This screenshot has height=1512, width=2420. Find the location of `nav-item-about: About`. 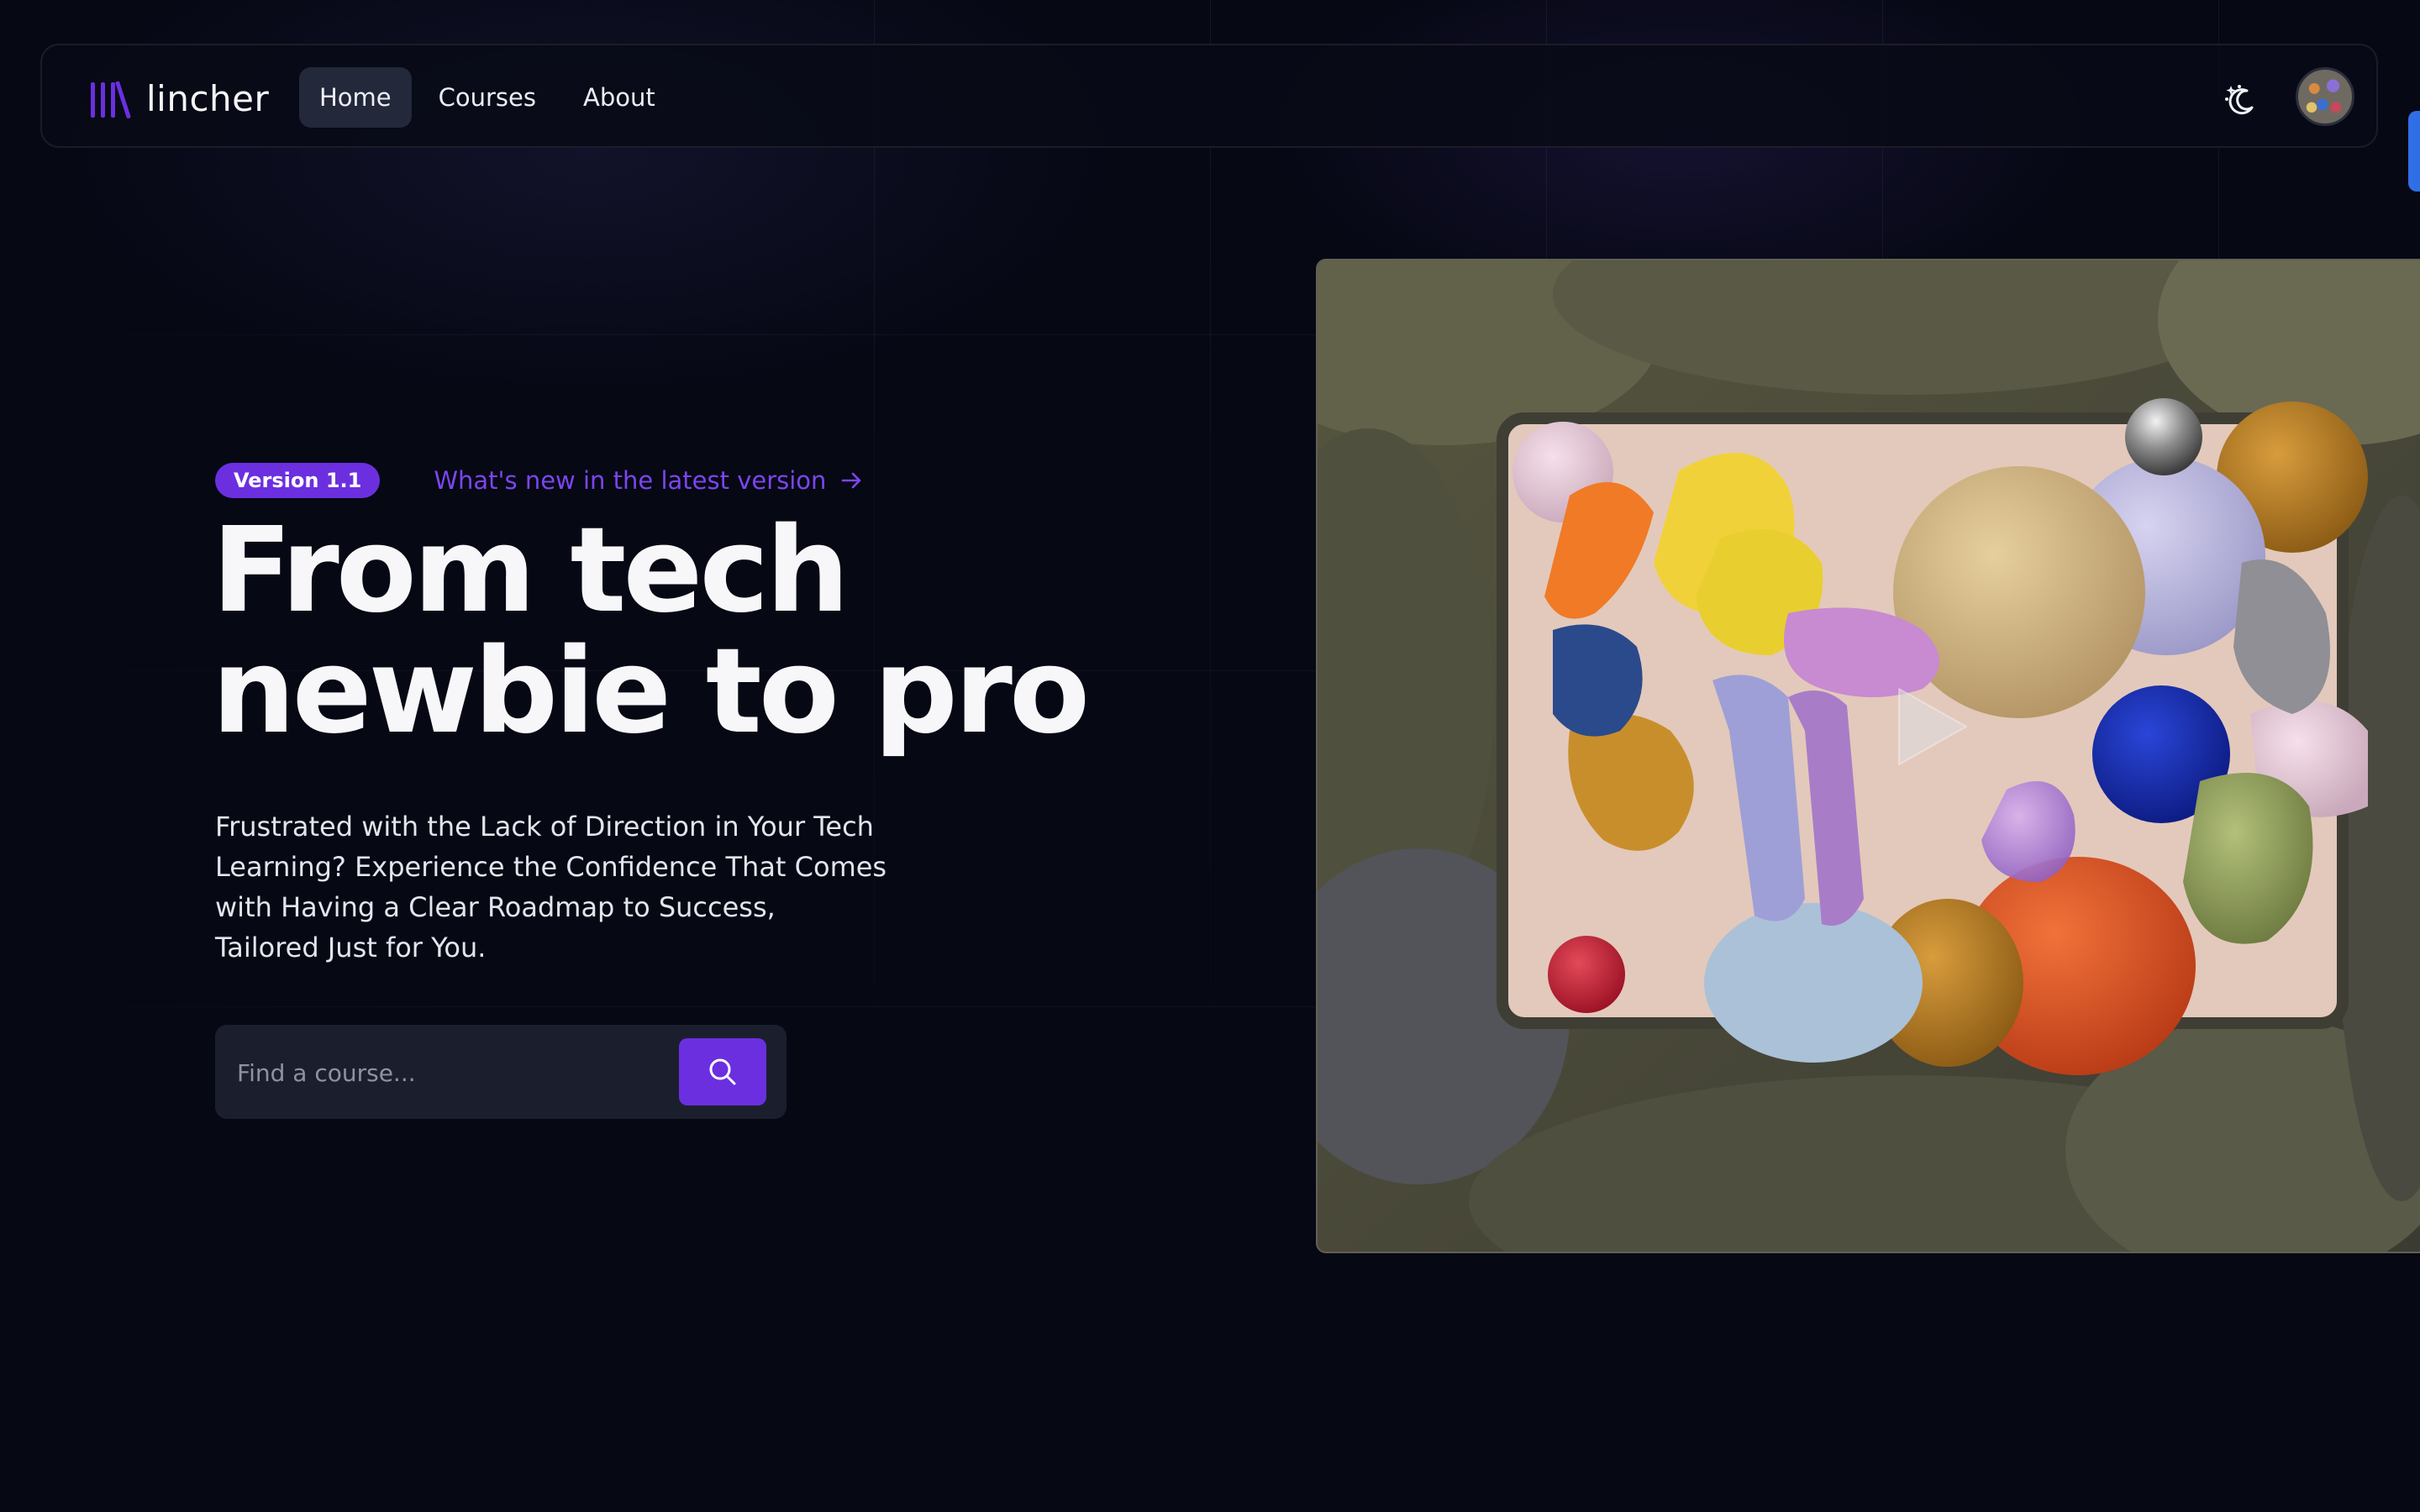

nav-item-about: About is located at coordinates (619, 97).